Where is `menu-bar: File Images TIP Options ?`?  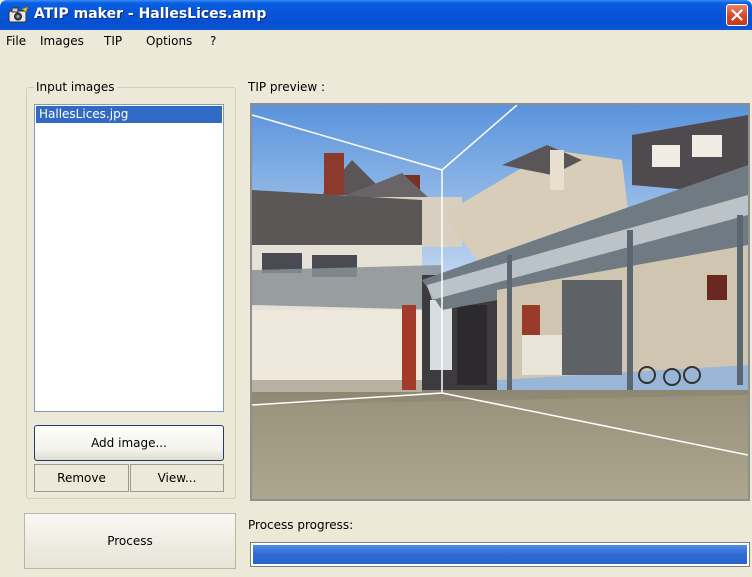 menu-bar: File Images TIP Options ? is located at coordinates (376, 41).